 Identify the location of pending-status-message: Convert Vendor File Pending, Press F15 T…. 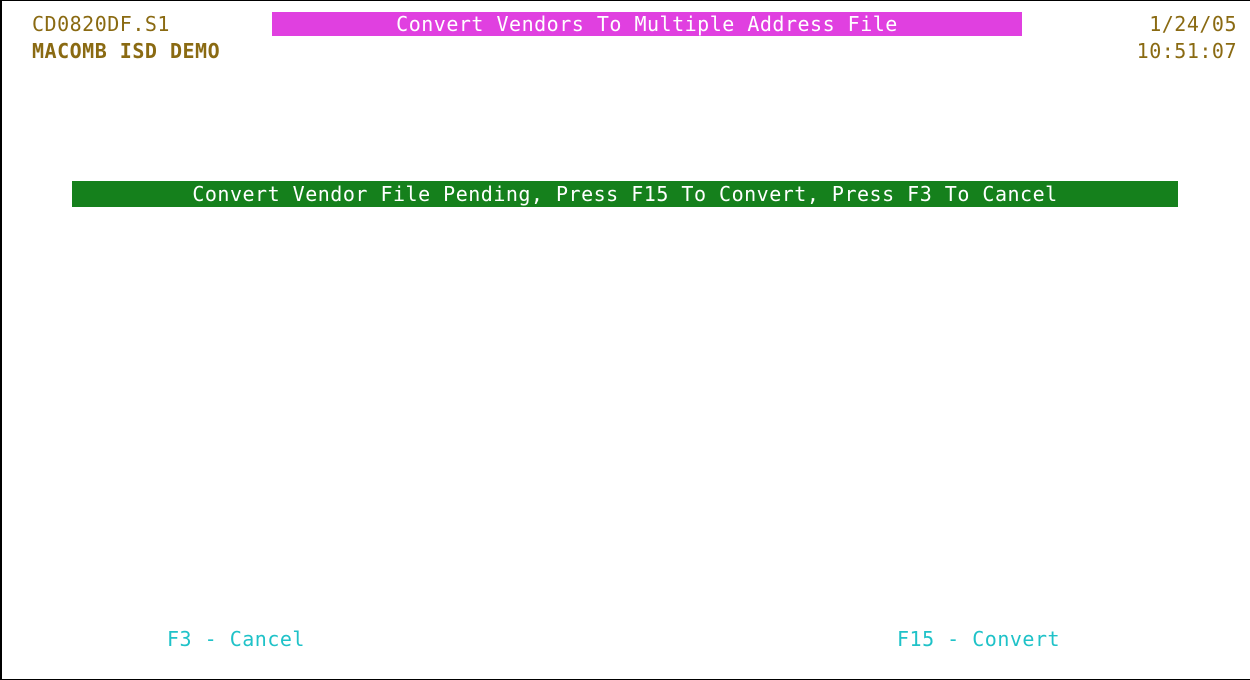
(625, 194).